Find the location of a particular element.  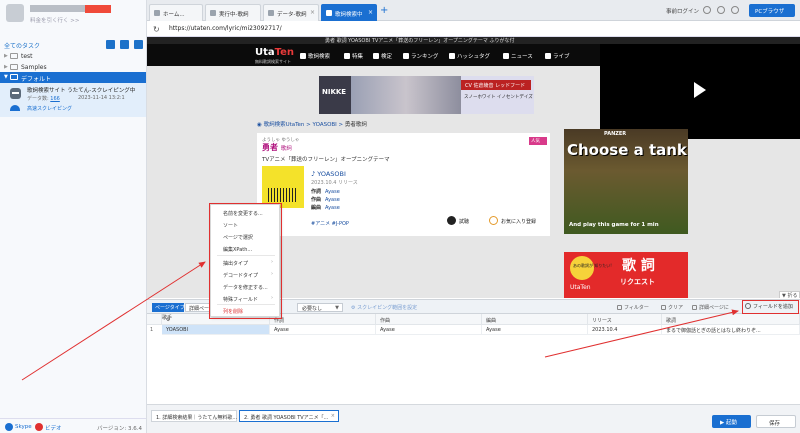

folder-icon is located at coordinates (14, 77).